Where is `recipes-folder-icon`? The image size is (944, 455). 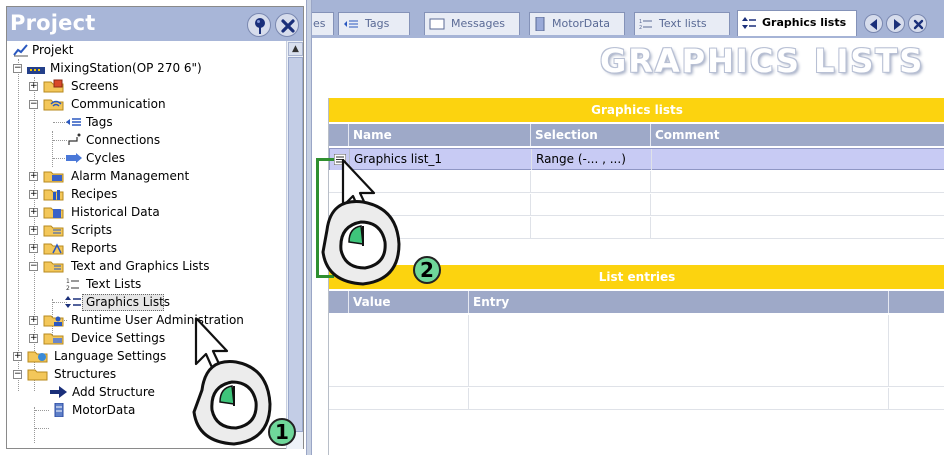 recipes-folder-icon is located at coordinates (53, 195).